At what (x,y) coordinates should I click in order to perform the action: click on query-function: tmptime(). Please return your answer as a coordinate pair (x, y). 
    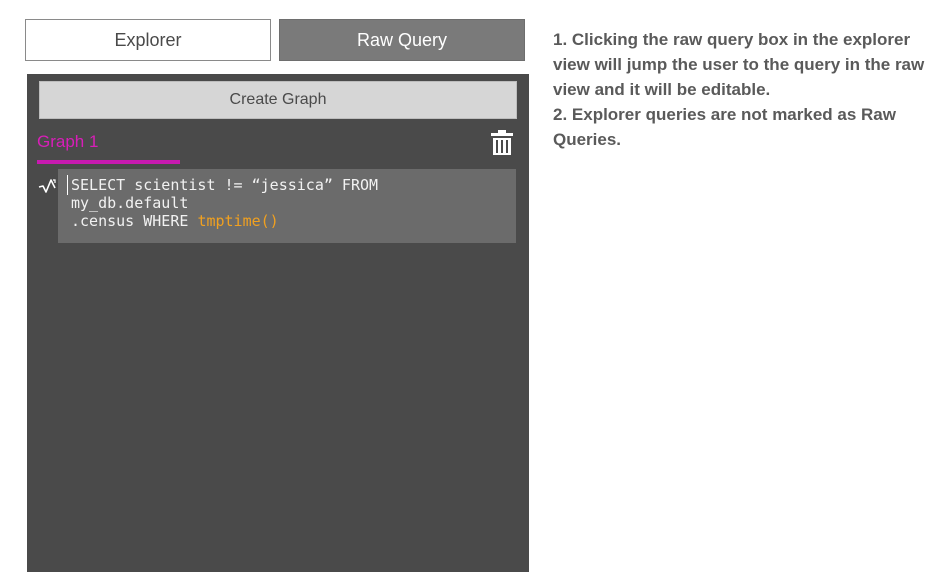
    Looking at the image, I should click on (238, 221).